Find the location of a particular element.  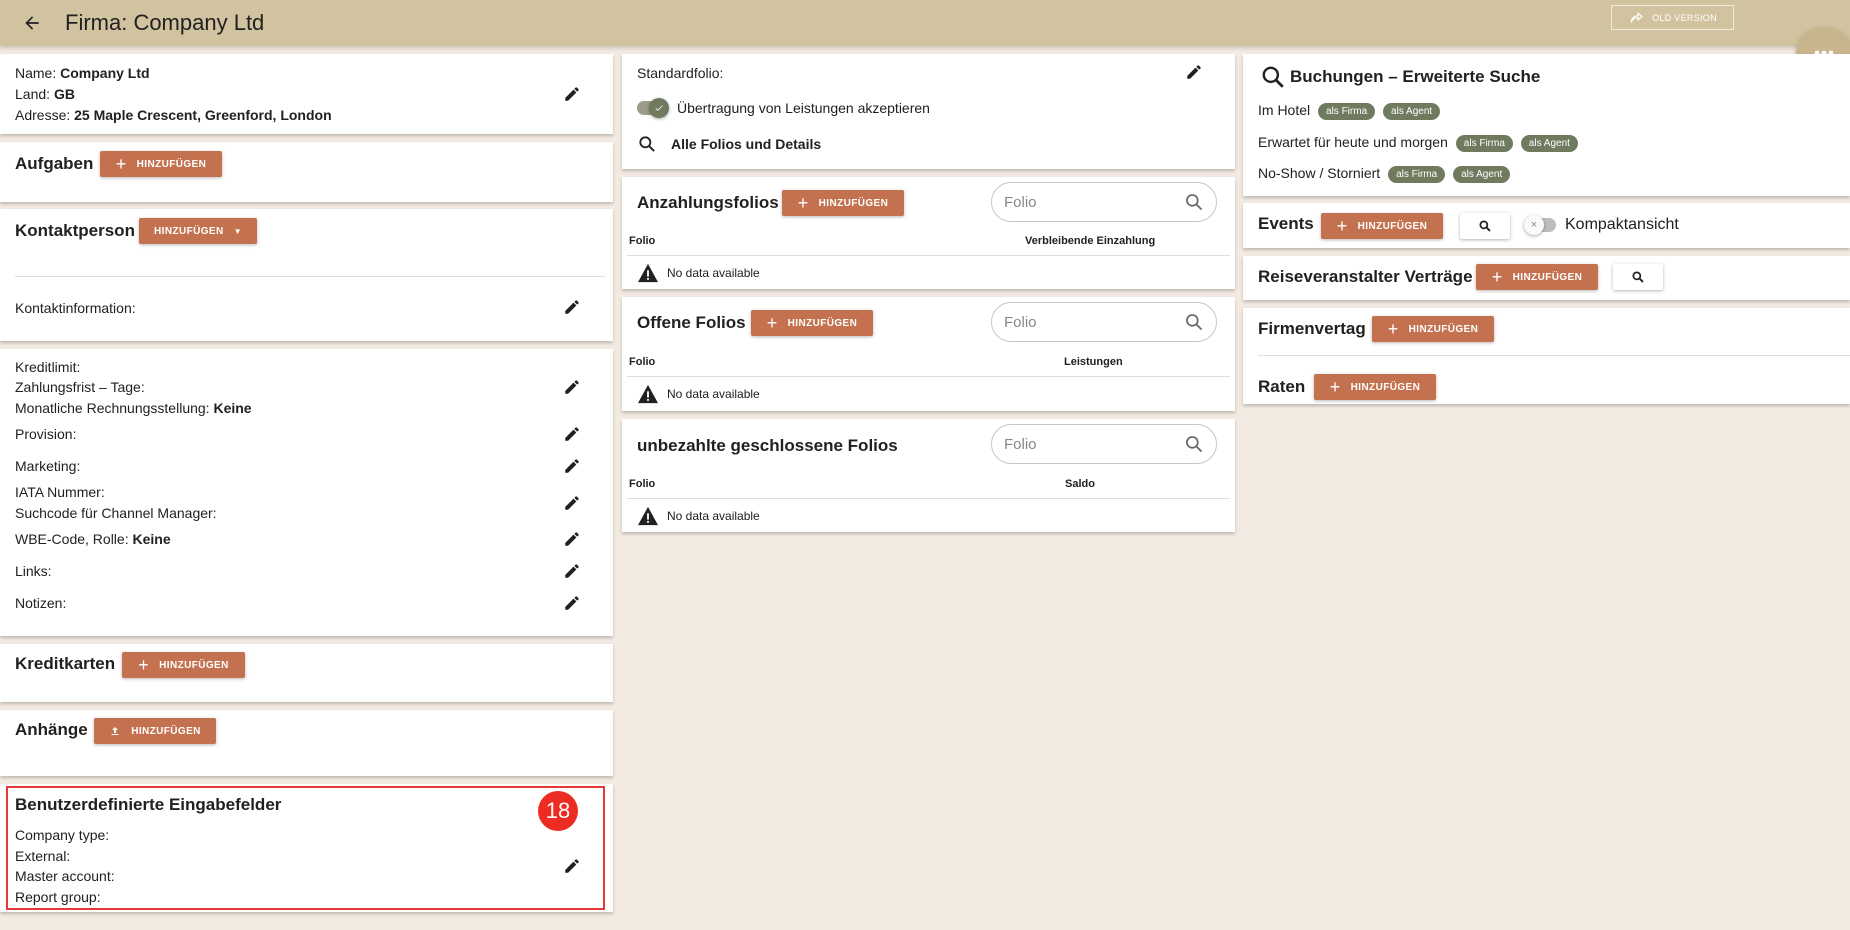

table-header-divider is located at coordinates (928, 255).